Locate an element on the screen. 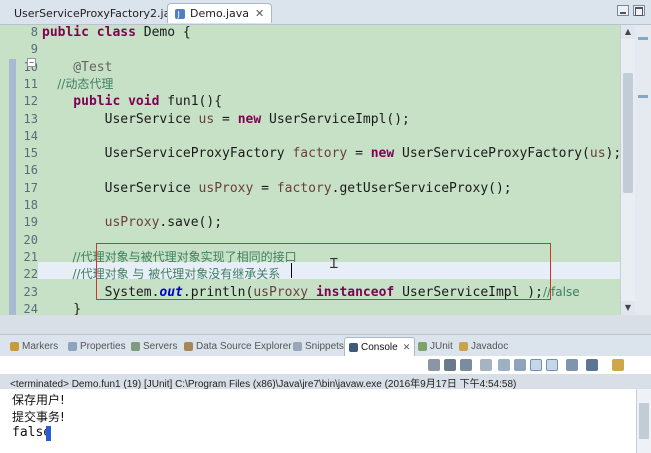 The width and height of the screenshot is (651, 453). overview-ruler is located at coordinates (643, 170).